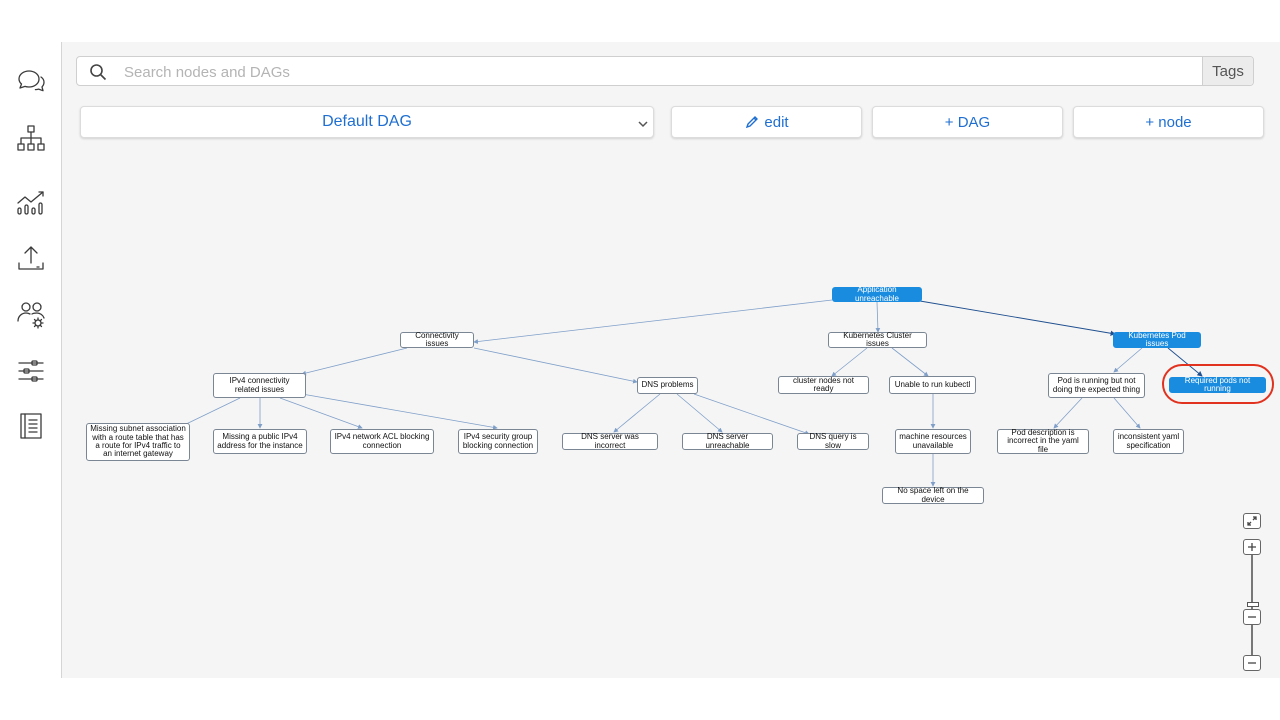  Describe the element at coordinates (751, 414) in the screenshot. I see `edge-dns-slow` at that location.